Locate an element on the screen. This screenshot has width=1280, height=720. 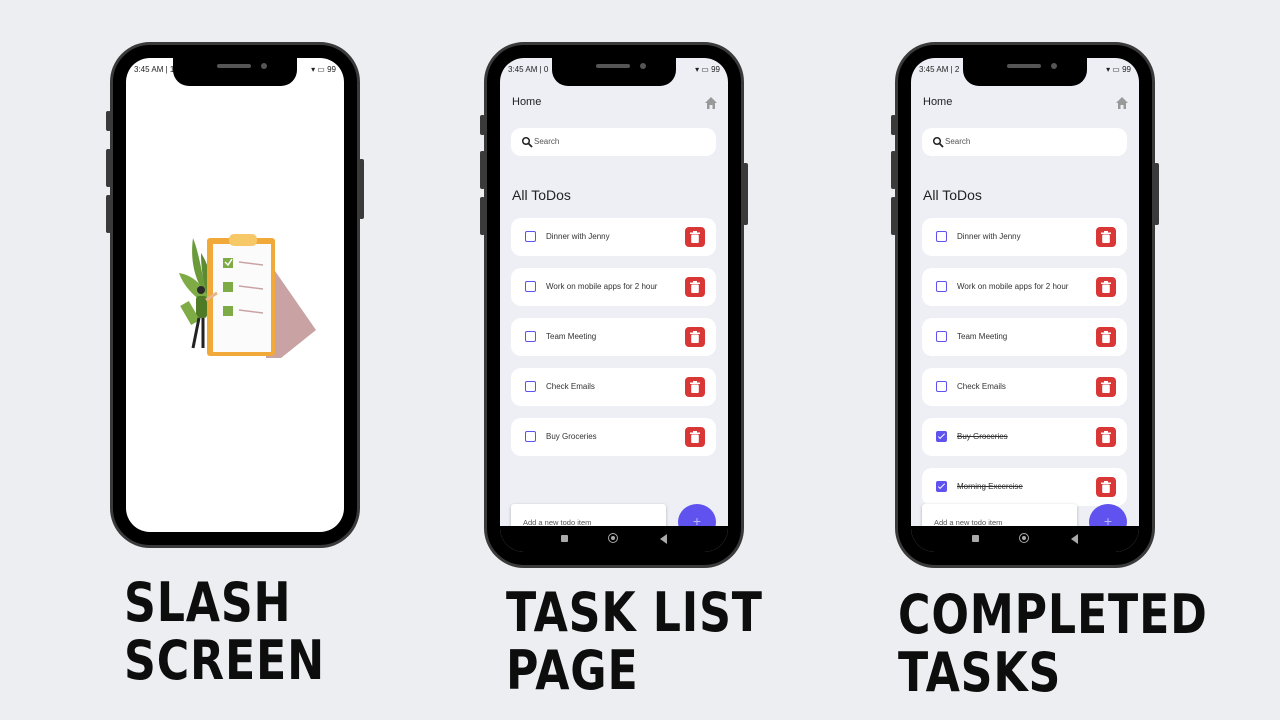
todo-text: Check Emails is located at coordinates (981, 386).